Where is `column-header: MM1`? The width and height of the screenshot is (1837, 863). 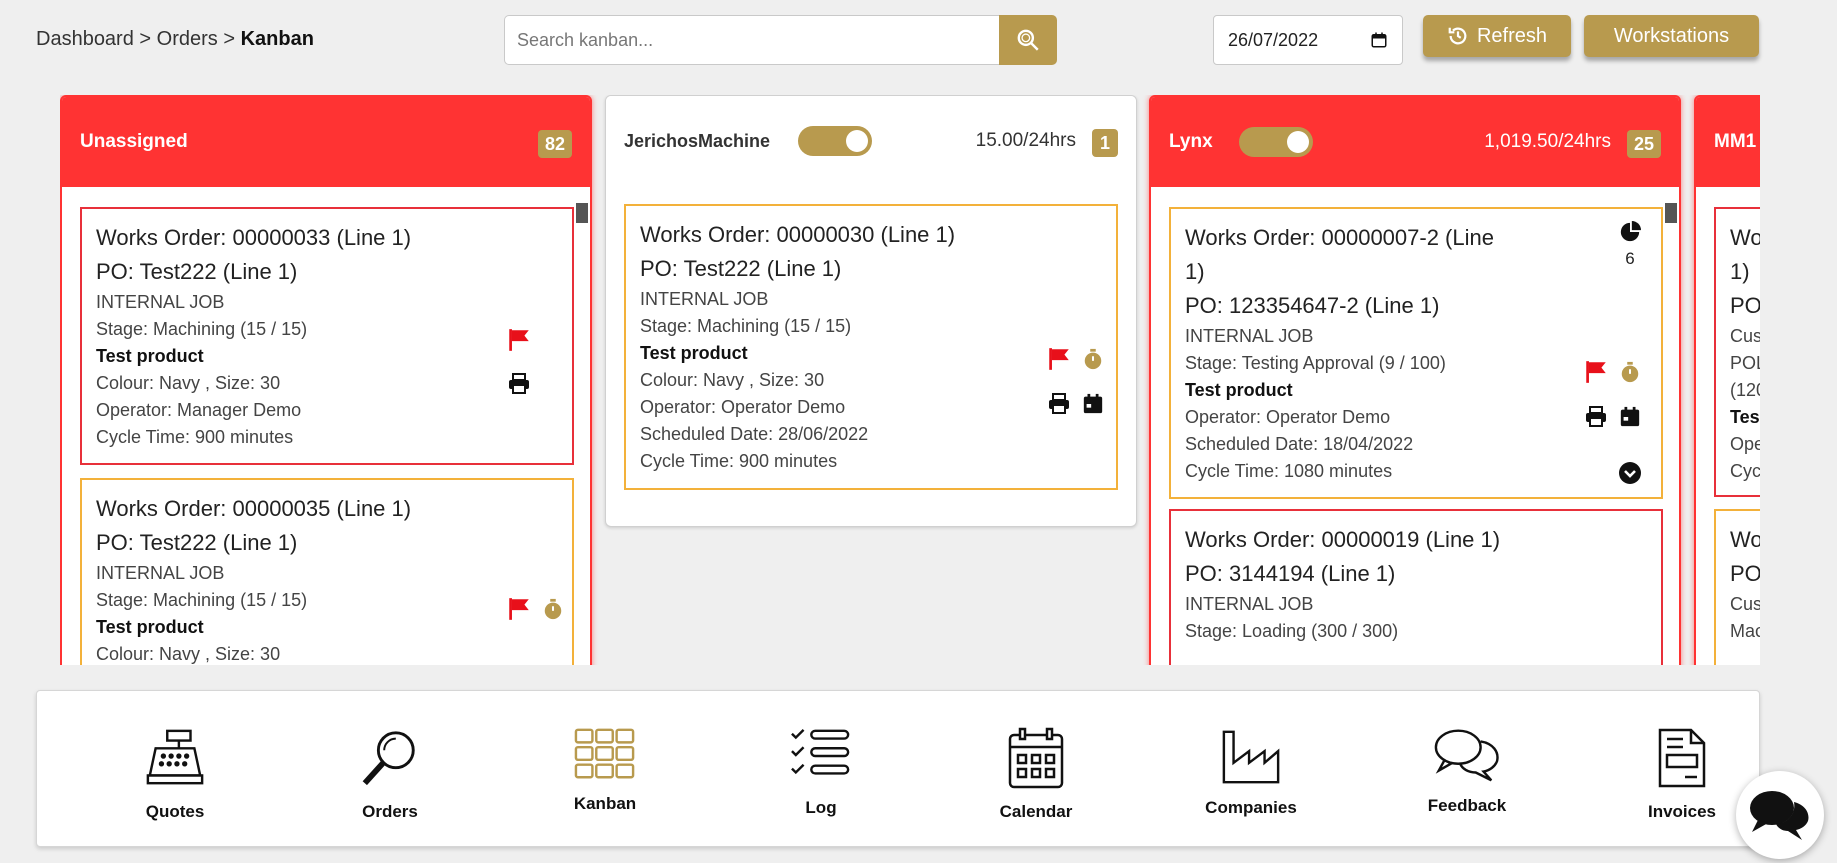
column-header: MM1 is located at coordinates (1728, 142).